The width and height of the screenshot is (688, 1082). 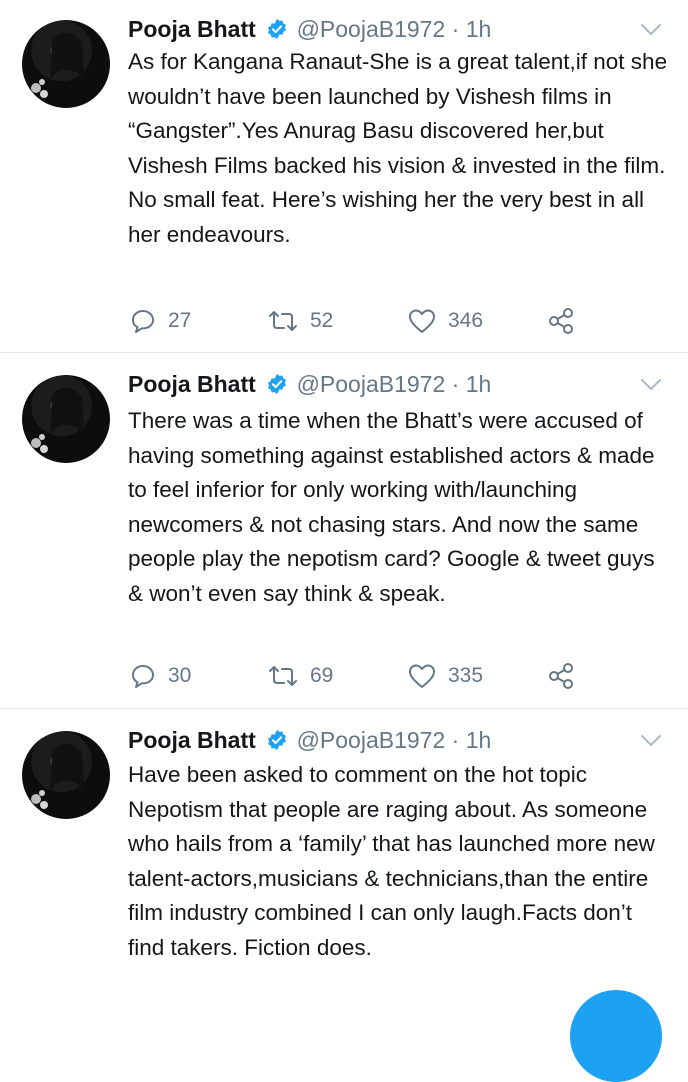 What do you see at coordinates (322, 675) in the screenshot?
I see `retweet-count: 69` at bounding box center [322, 675].